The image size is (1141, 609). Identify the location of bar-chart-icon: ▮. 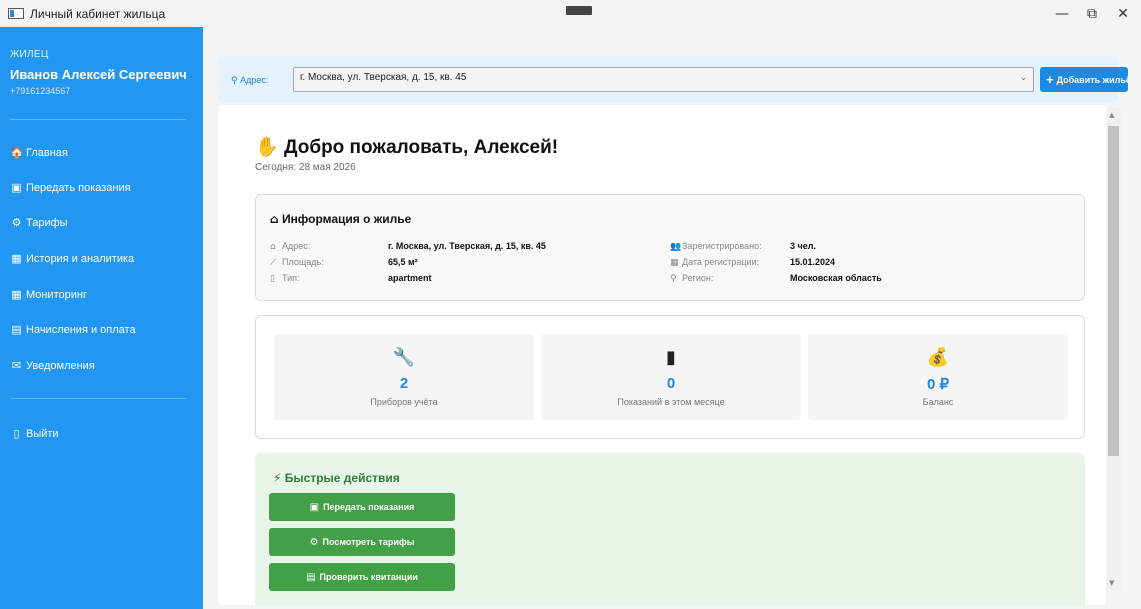
(671, 357).